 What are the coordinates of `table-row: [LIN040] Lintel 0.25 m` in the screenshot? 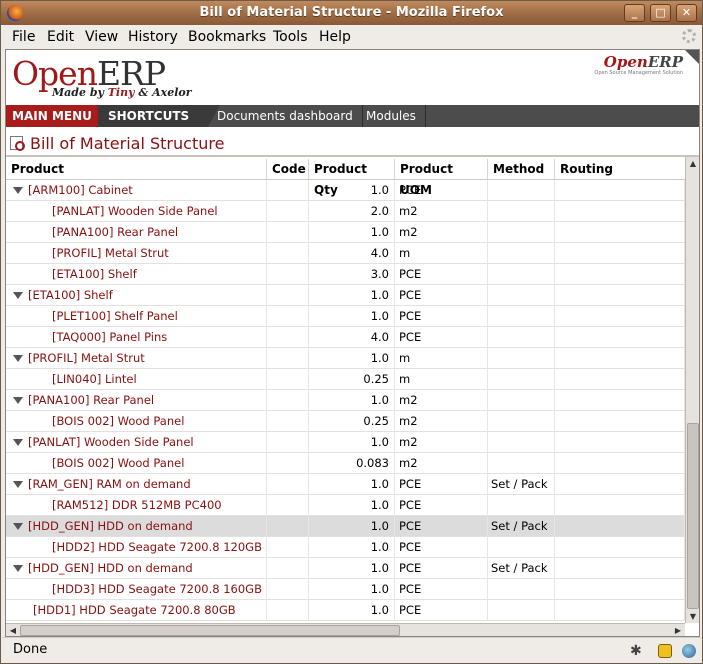 It's located at (345, 379).